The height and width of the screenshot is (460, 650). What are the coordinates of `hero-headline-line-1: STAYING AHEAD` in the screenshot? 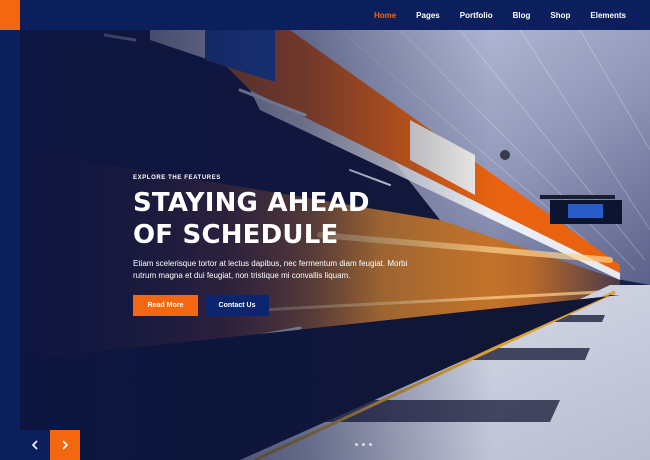 It's located at (251, 203).